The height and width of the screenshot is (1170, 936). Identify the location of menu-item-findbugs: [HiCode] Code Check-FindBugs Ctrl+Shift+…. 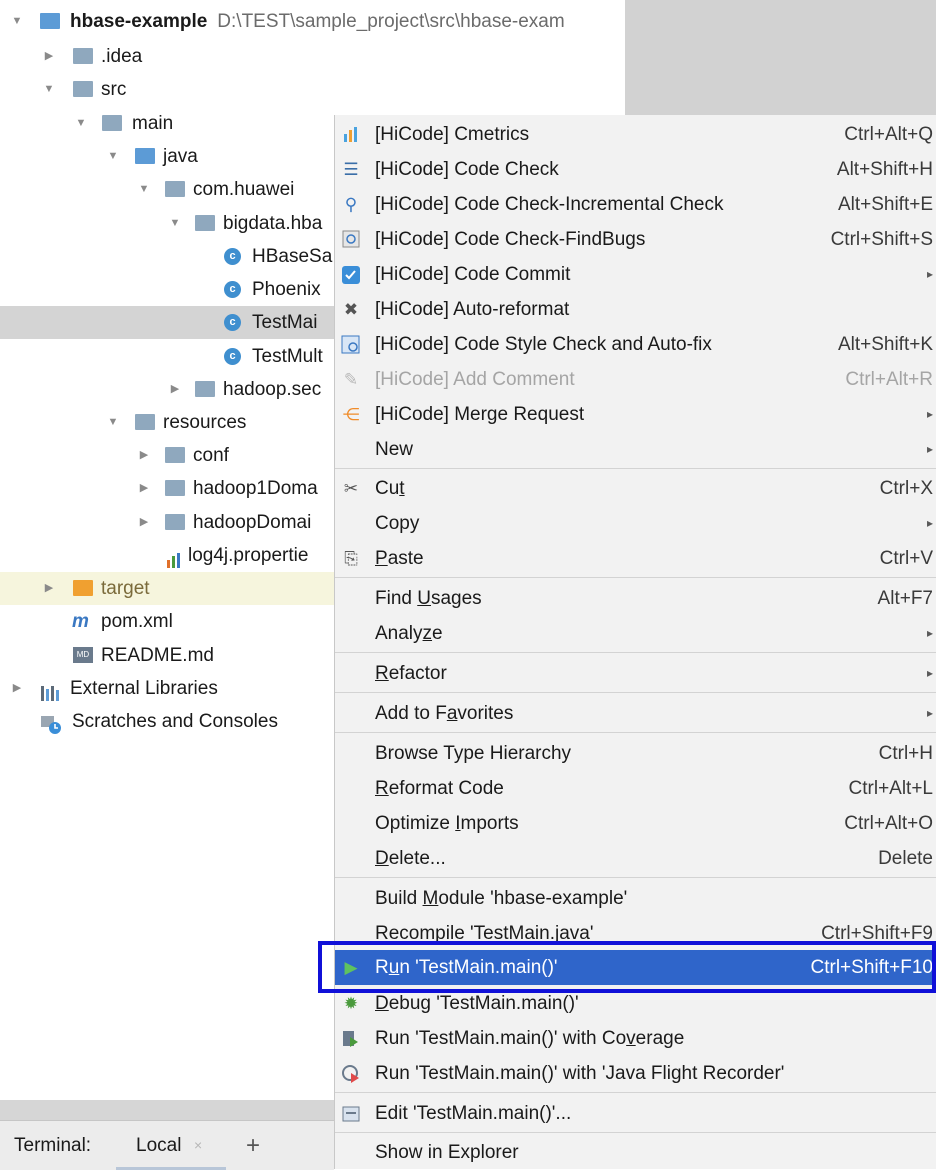
(635, 239).